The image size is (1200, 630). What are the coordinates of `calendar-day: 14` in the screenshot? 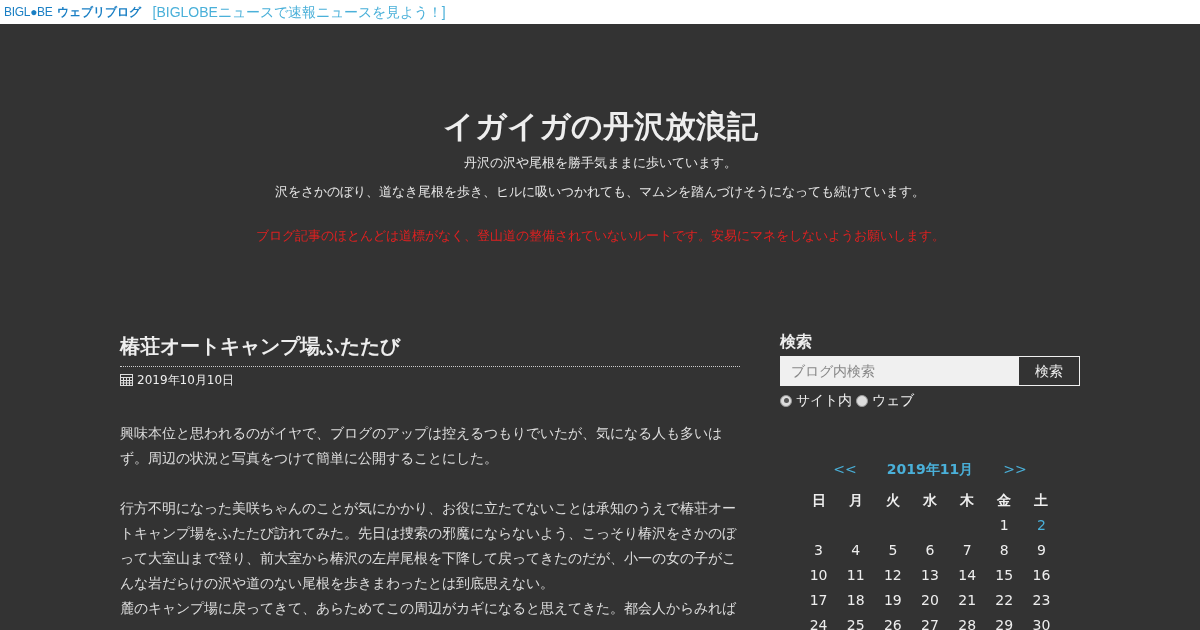 It's located at (967, 575).